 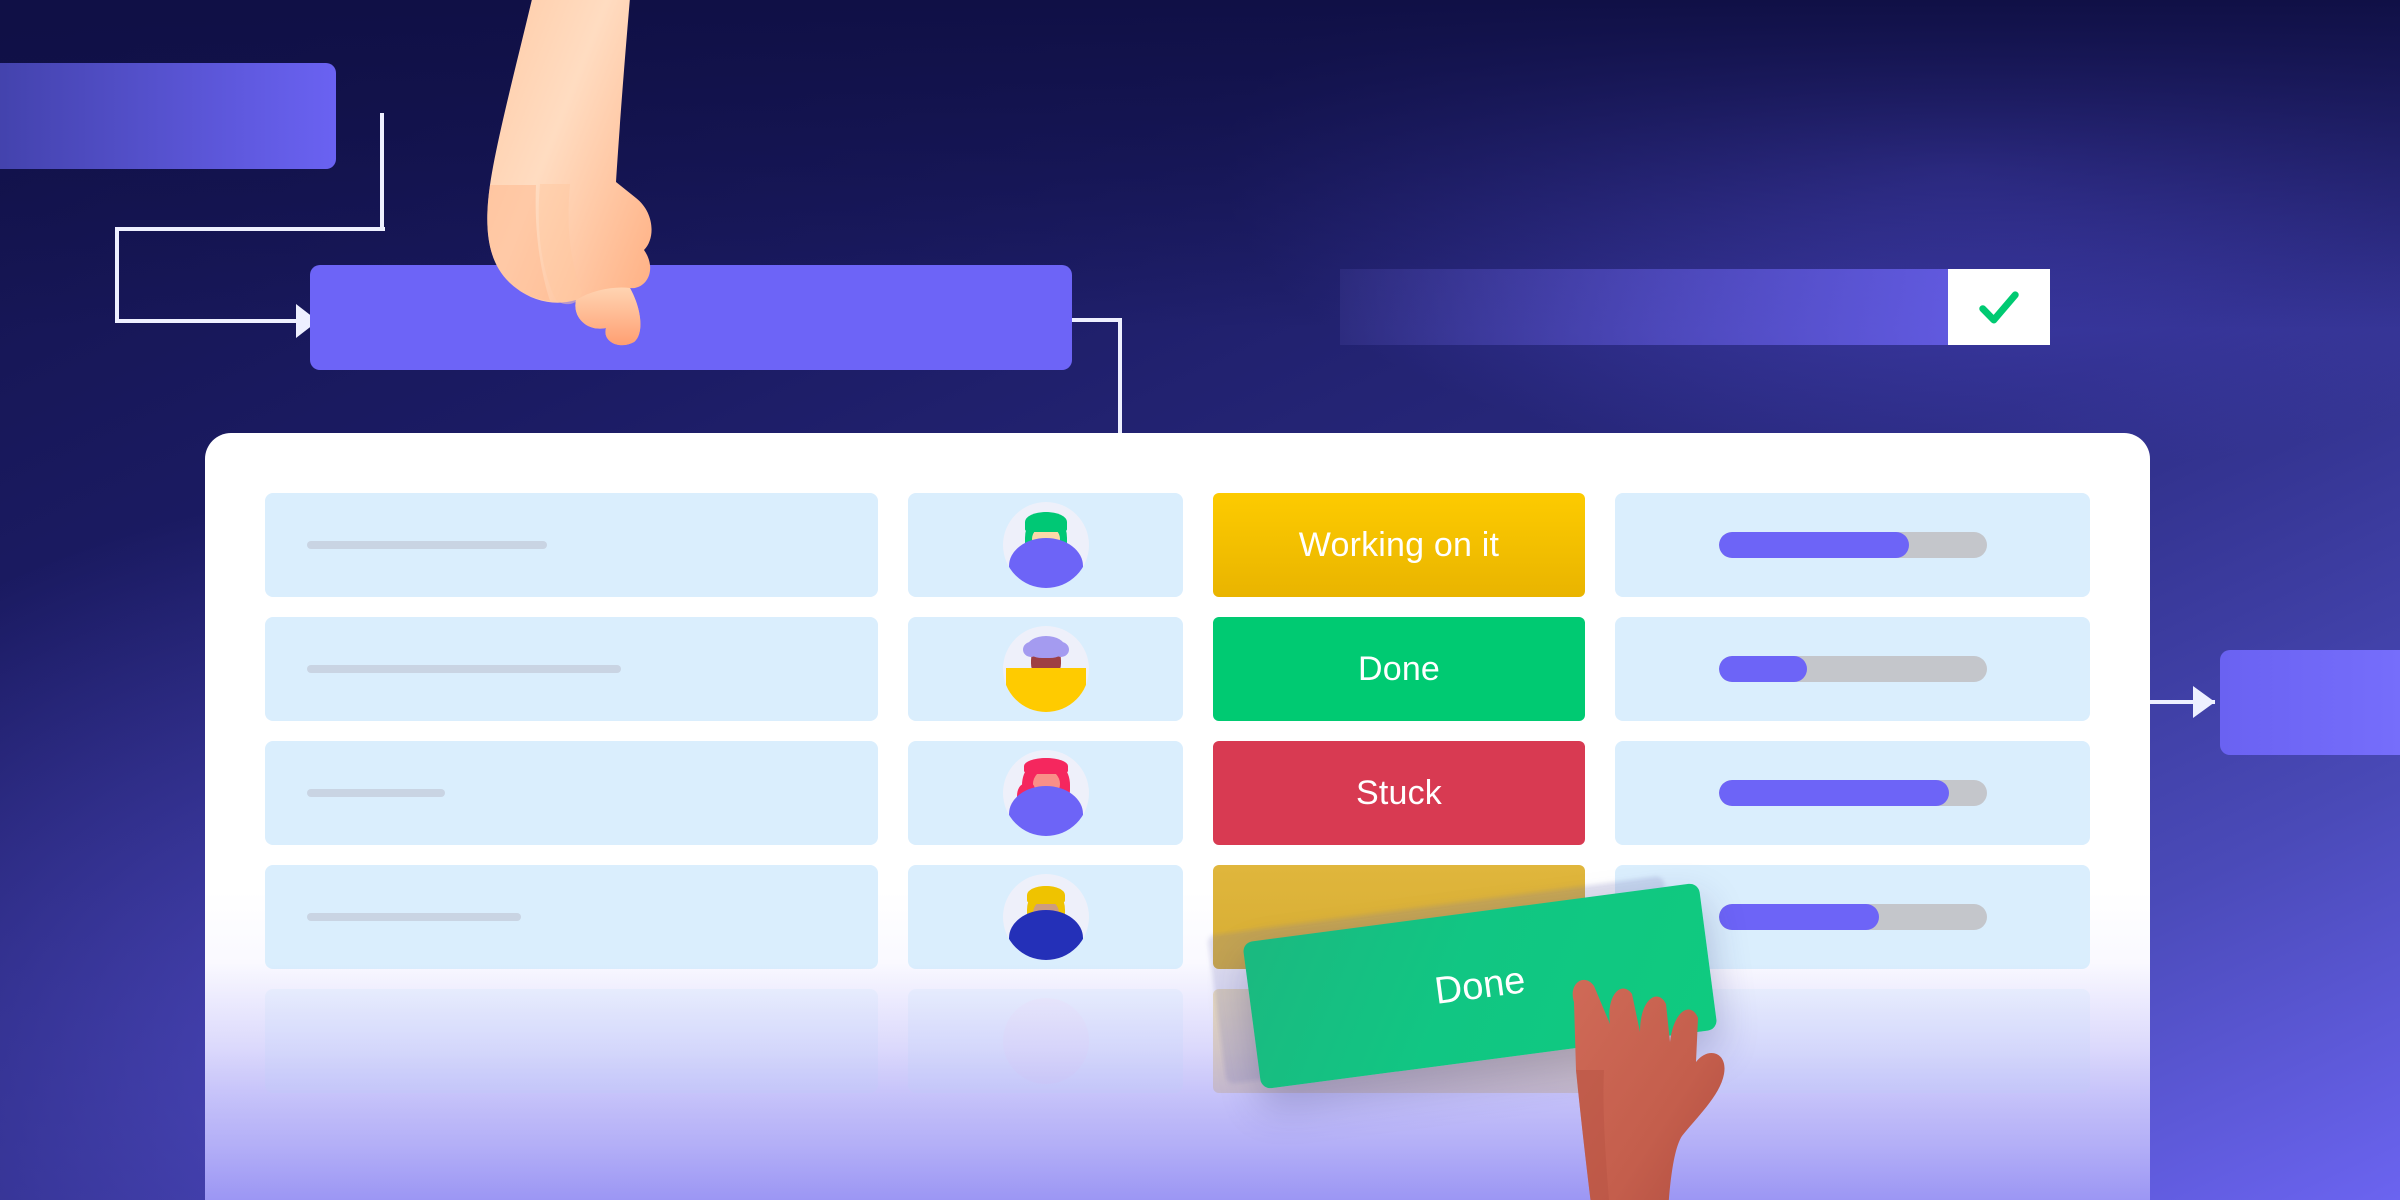 I want to click on status-cell: Working on it, so click(x=1399, y=545).